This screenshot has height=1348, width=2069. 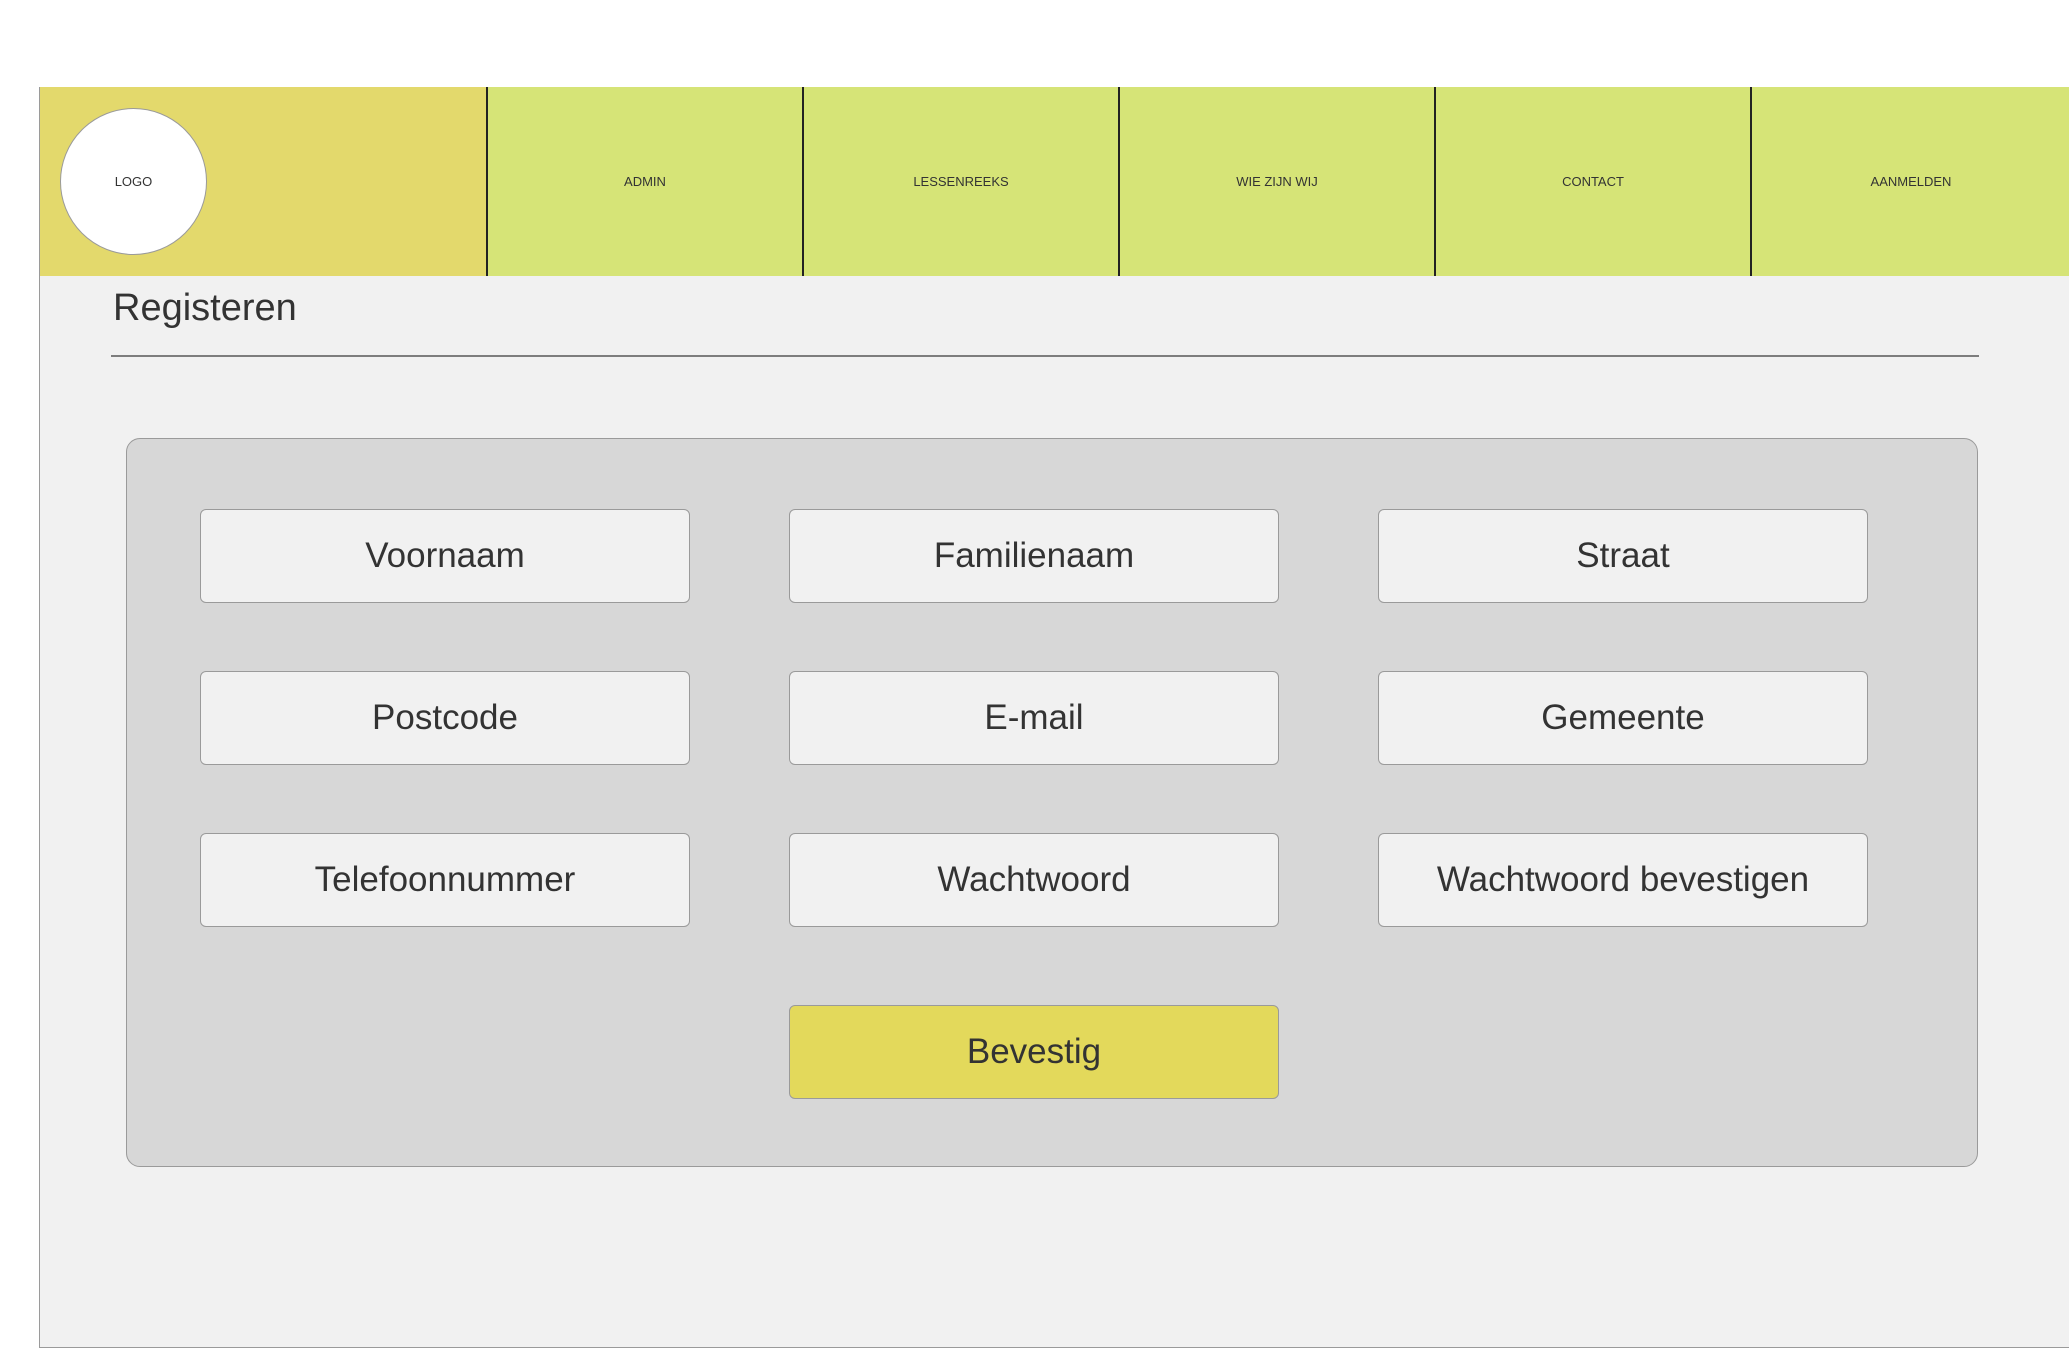 What do you see at coordinates (1623, 556) in the screenshot?
I see `street-field` at bounding box center [1623, 556].